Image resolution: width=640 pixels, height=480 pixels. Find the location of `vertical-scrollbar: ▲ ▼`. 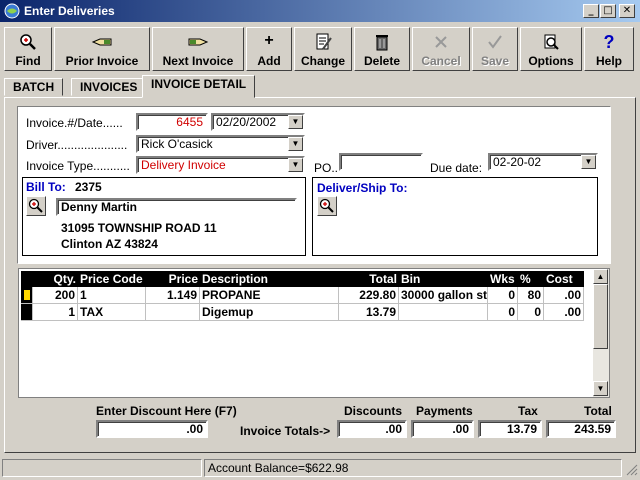

vertical-scrollbar: ▲ ▼ is located at coordinates (601, 333).